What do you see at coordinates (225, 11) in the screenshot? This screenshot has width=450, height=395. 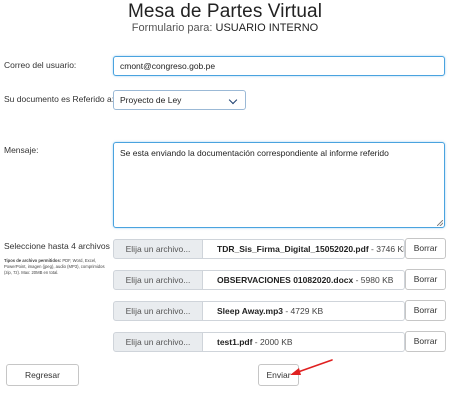 I see `page-title: Mesa de Partes Virtual` at bounding box center [225, 11].